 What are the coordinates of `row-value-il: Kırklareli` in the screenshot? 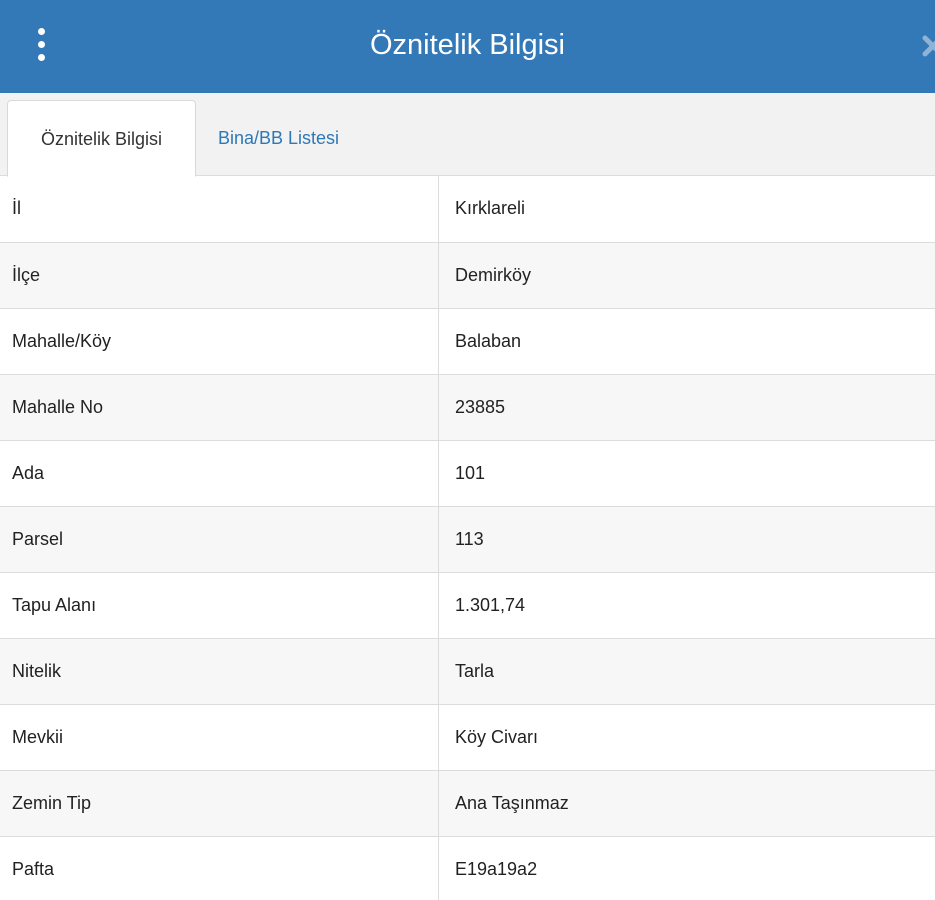 It's located at (490, 208).